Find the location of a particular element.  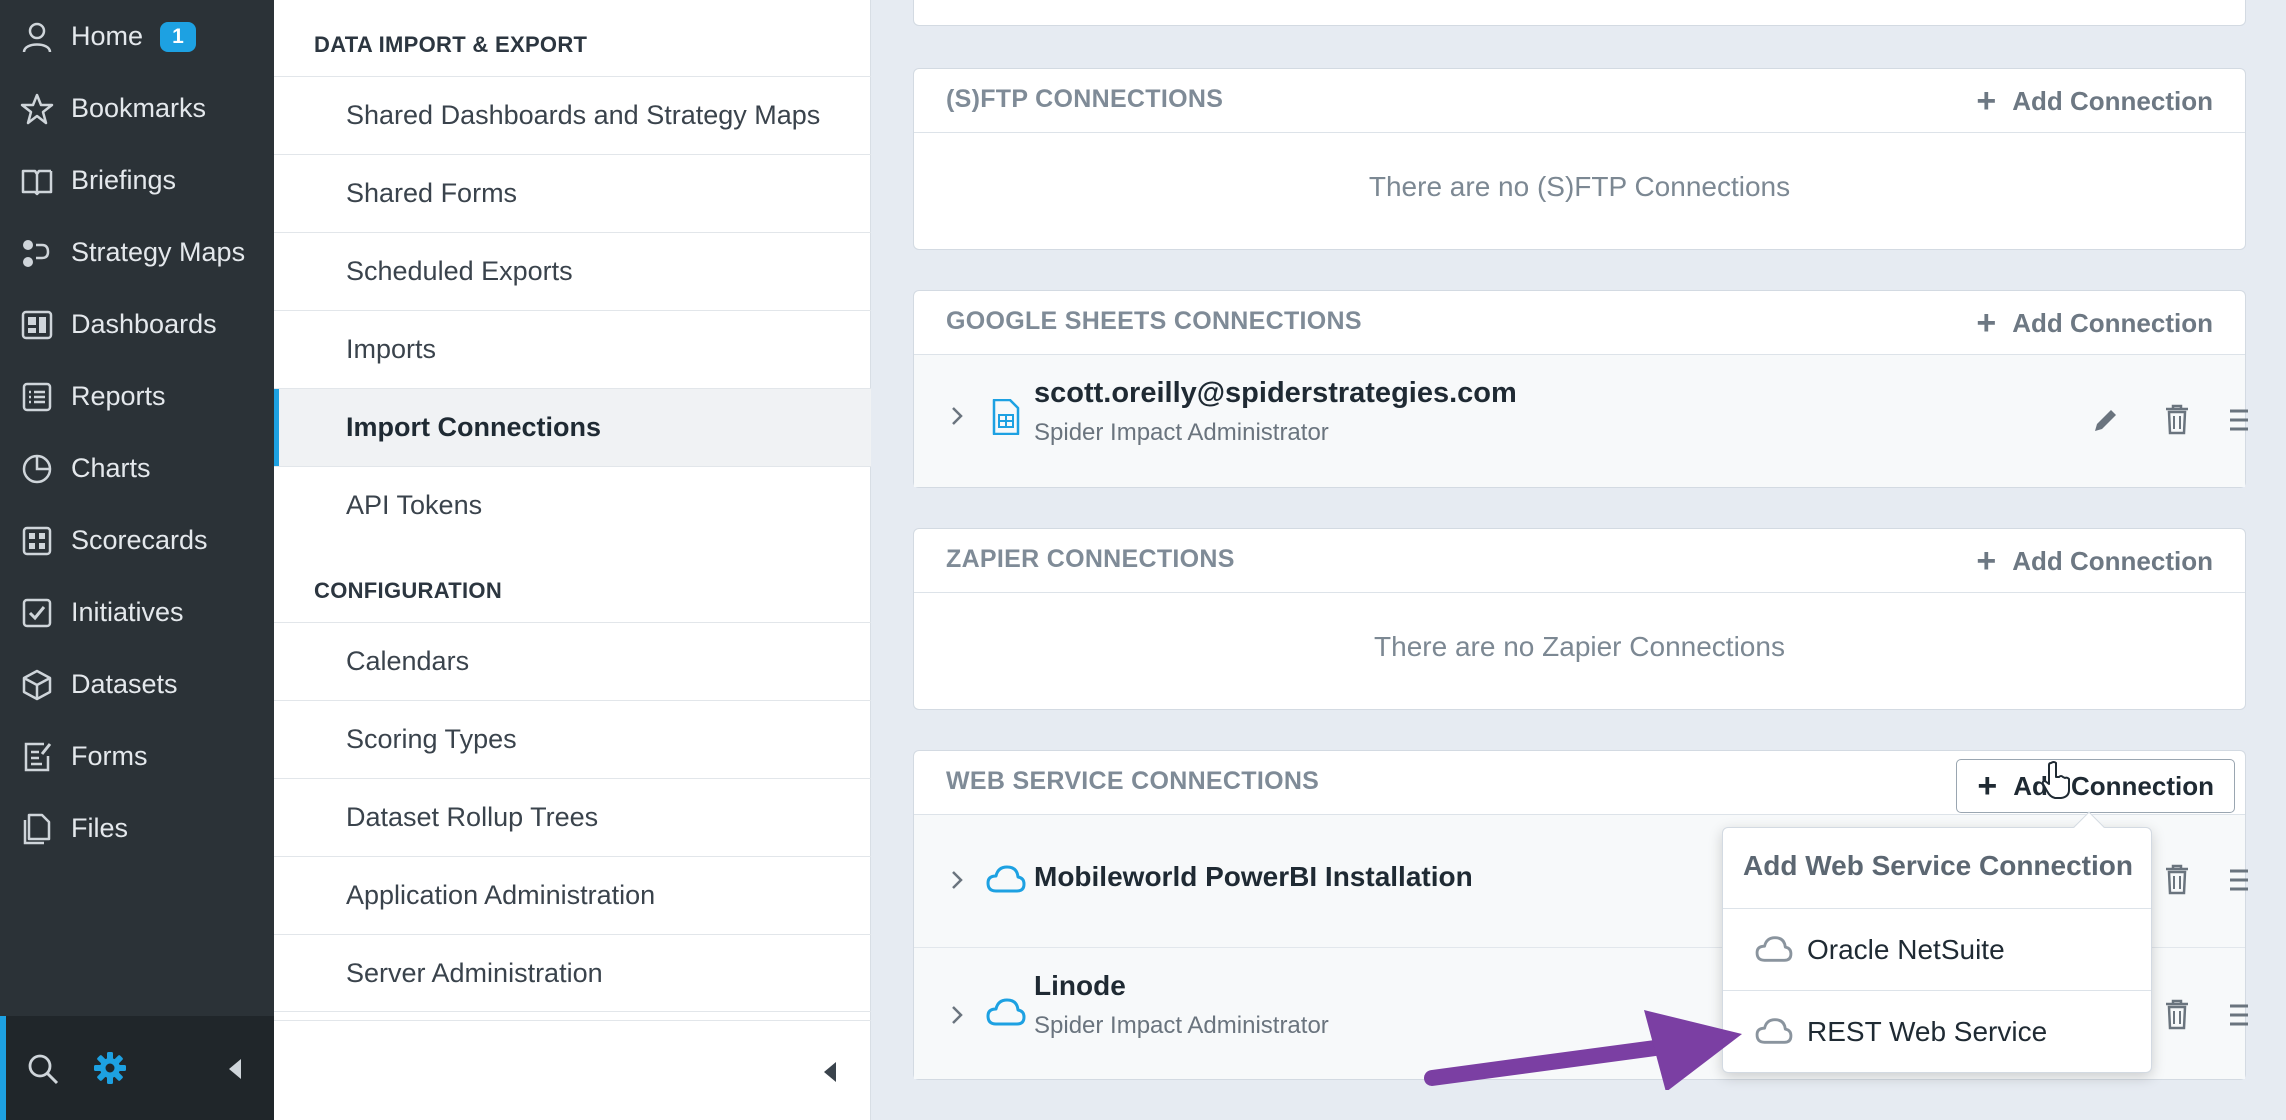

nav-item-datasets: Datasets is located at coordinates (137, 684).